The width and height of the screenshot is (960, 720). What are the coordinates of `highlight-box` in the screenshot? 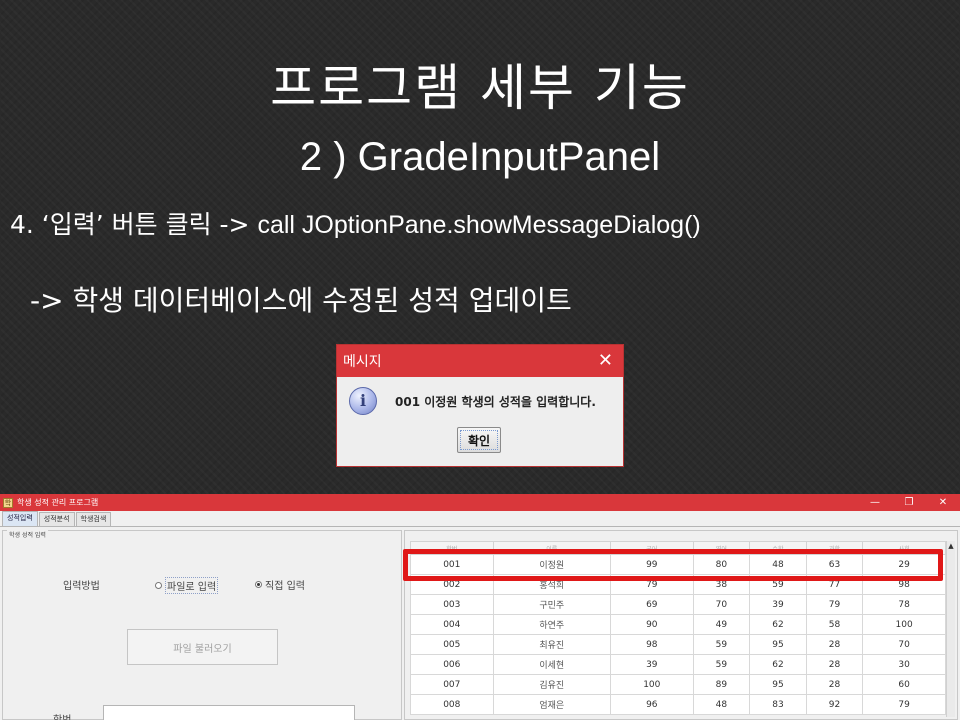 It's located at (673, 565).